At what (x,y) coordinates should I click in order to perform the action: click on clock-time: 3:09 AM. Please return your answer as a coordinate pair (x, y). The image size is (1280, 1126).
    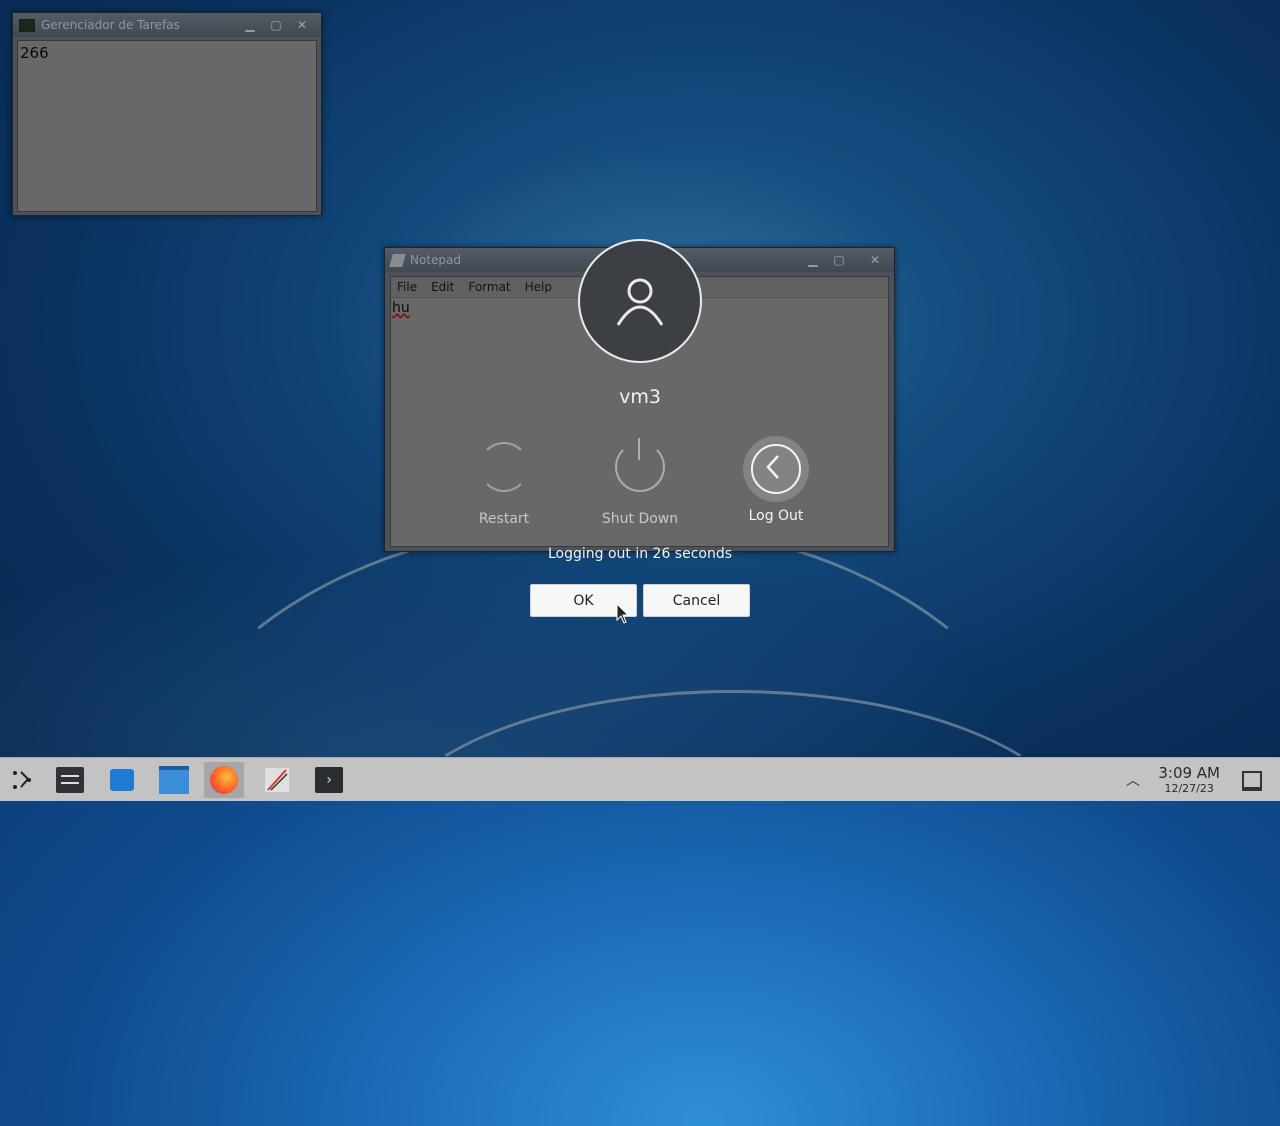
    Looking at the image, I should click on (1189, 773).